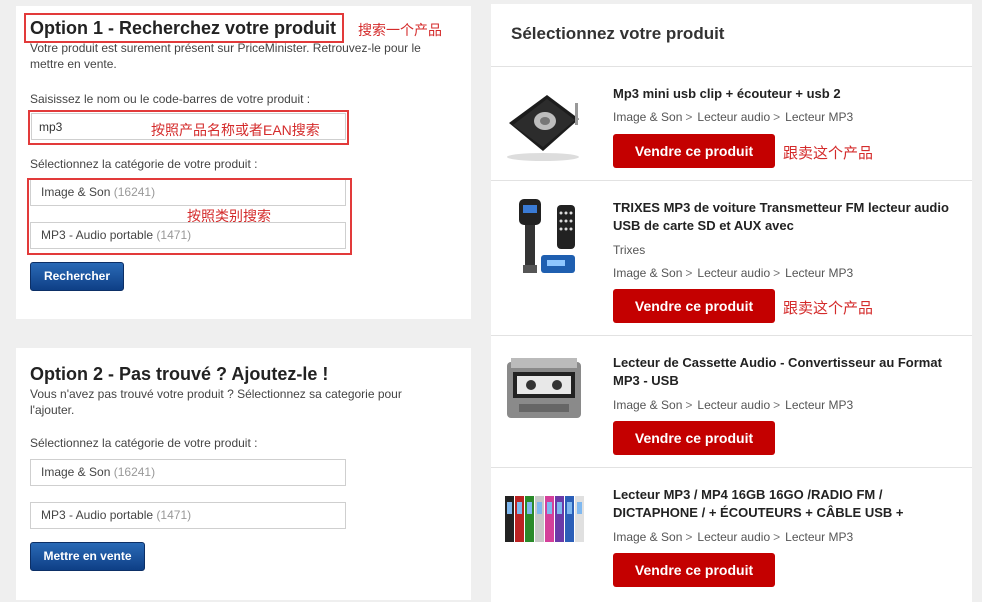 This screenshot has height=602, width=982. What do you see at coordinates (235, 130) in the screenshot?
I see `annotation-by-name-ean: 按照产品名称或者EAN搜索` at bounding box center [235, 130].